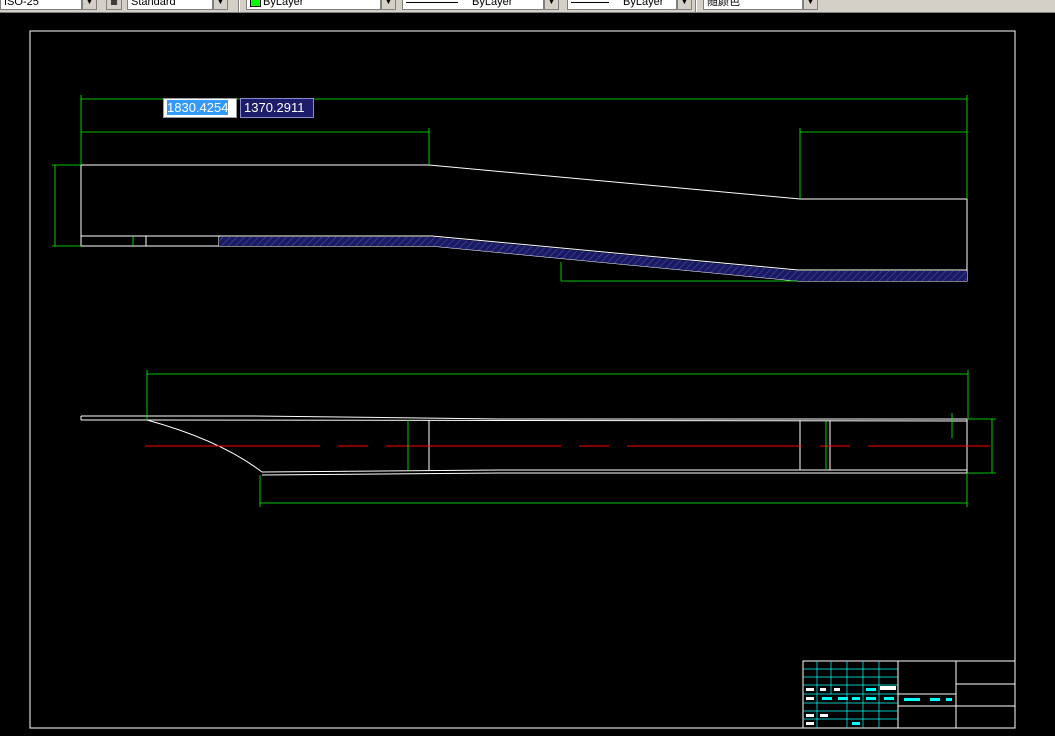  I want to click on y-coordinate-value: 1370.2911, so click(274, 107).